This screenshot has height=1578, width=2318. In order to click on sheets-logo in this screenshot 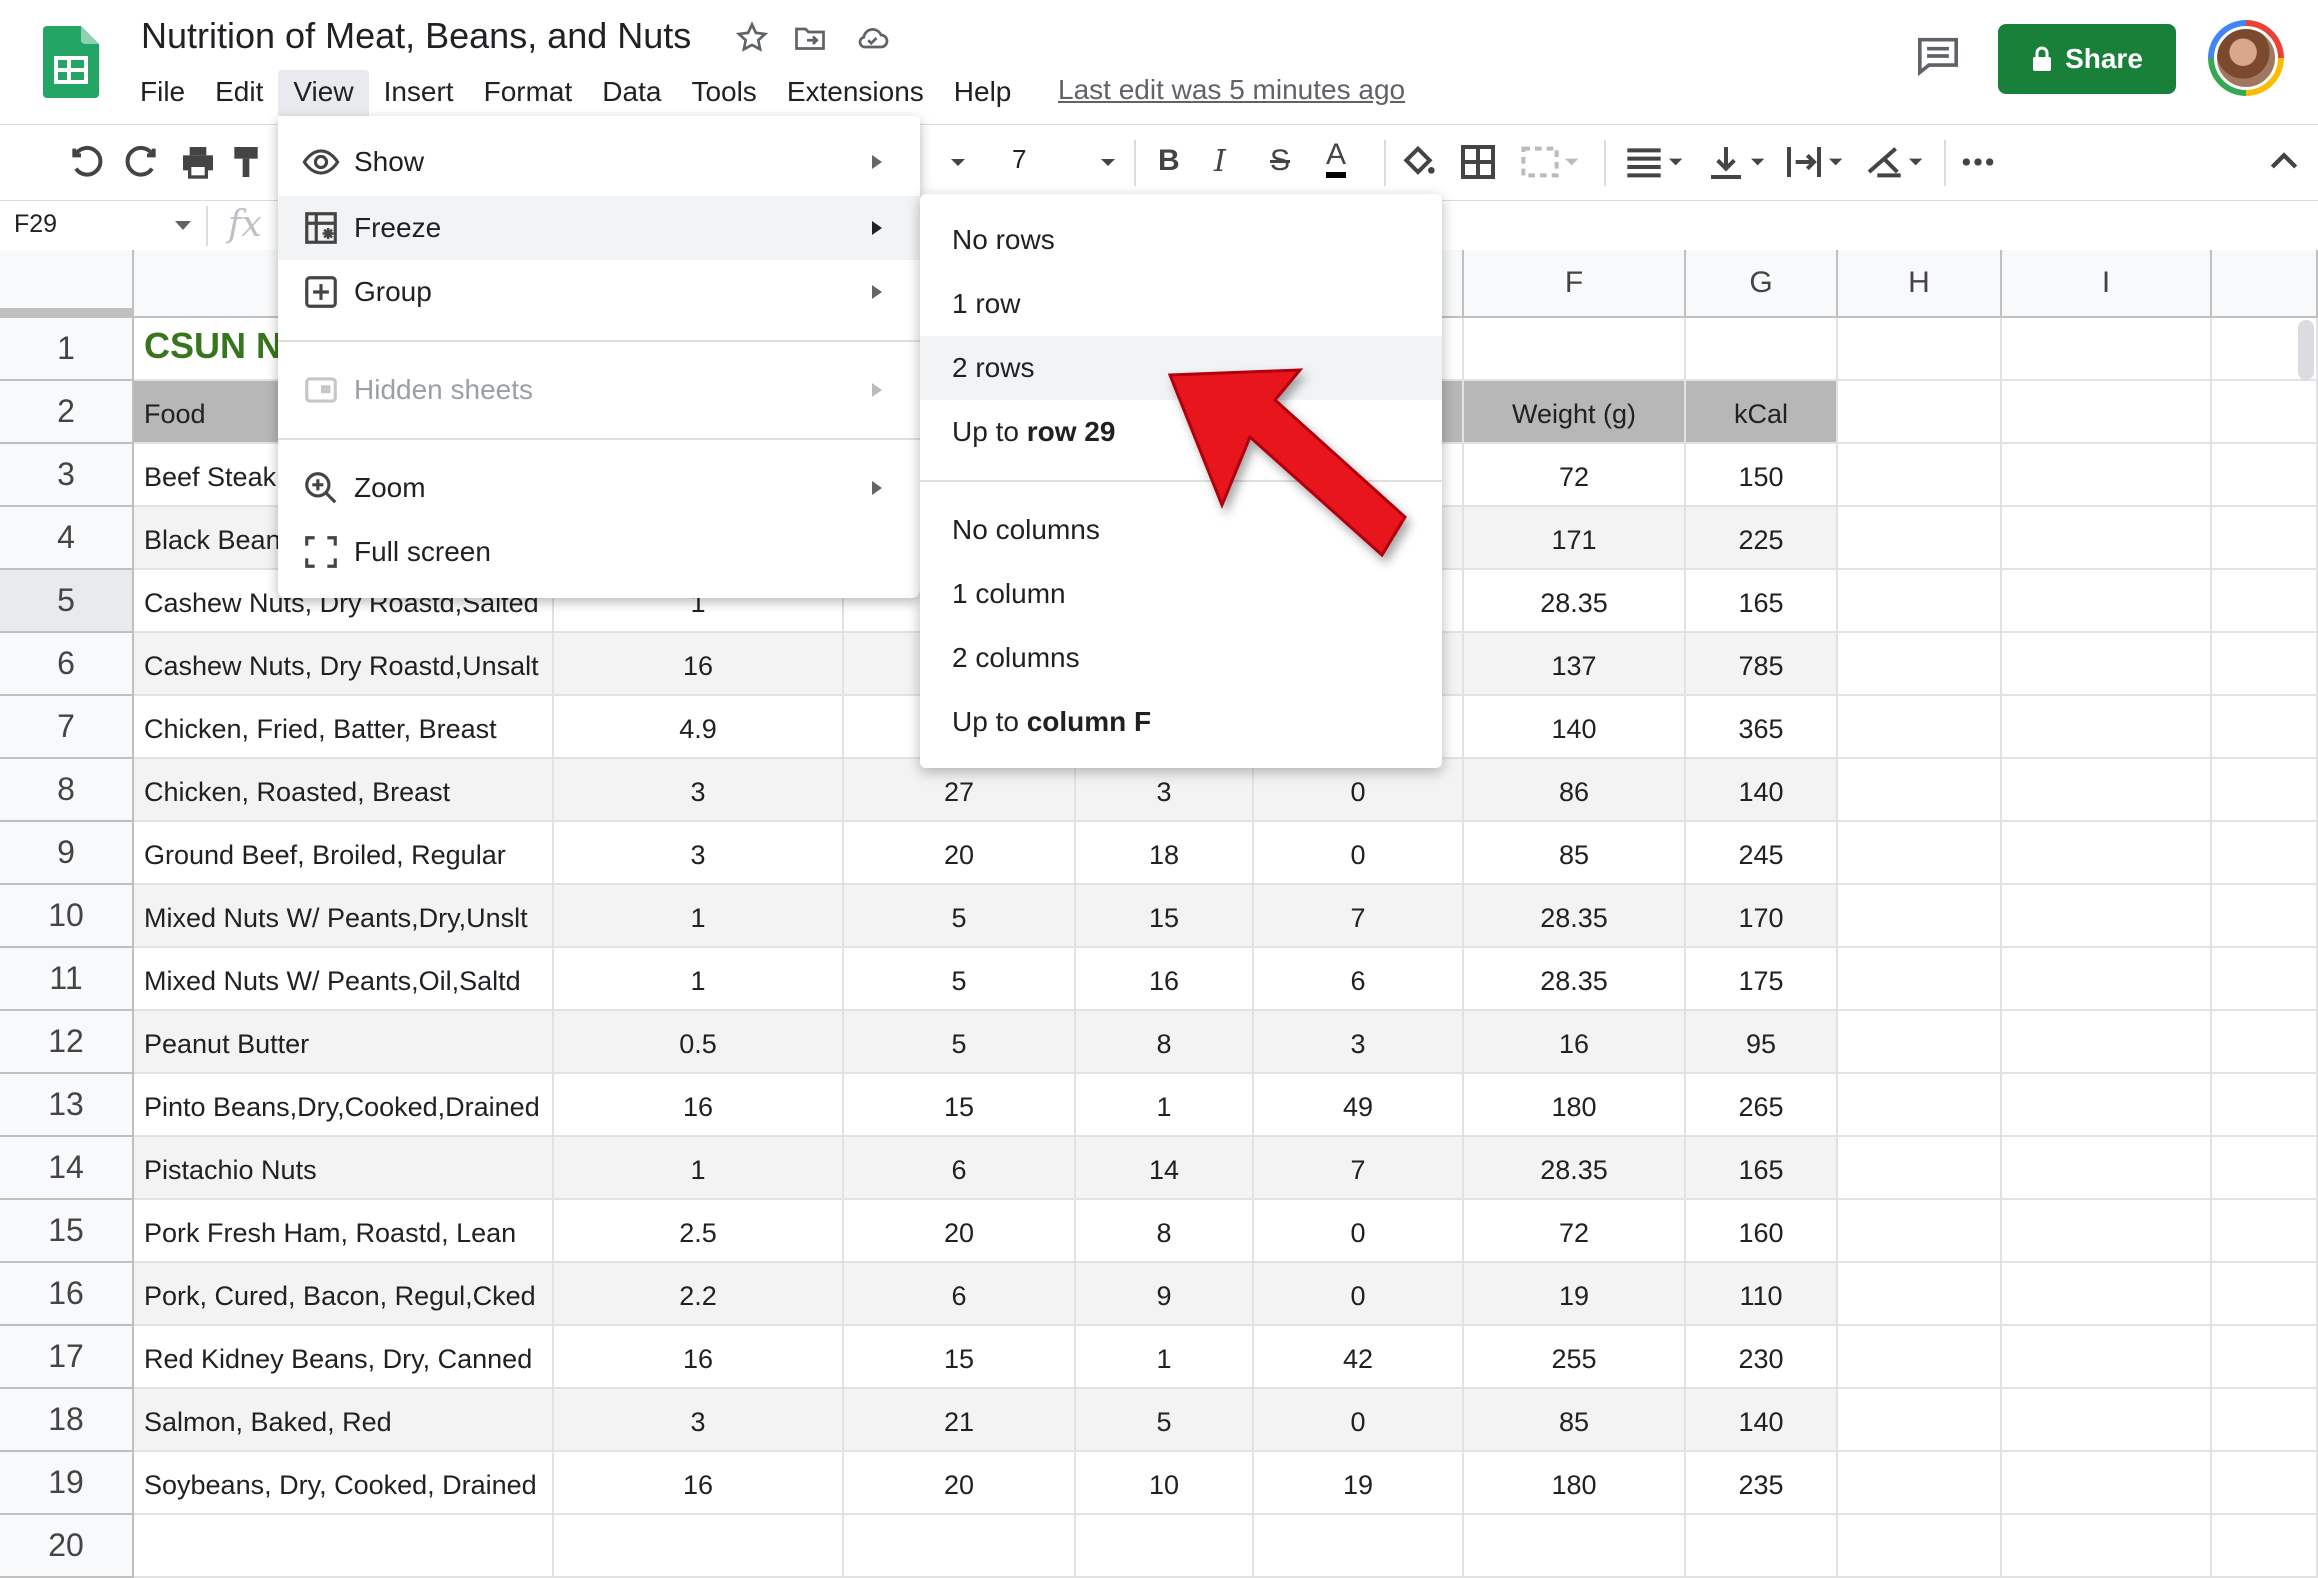, I will do `click(71, 62)`.